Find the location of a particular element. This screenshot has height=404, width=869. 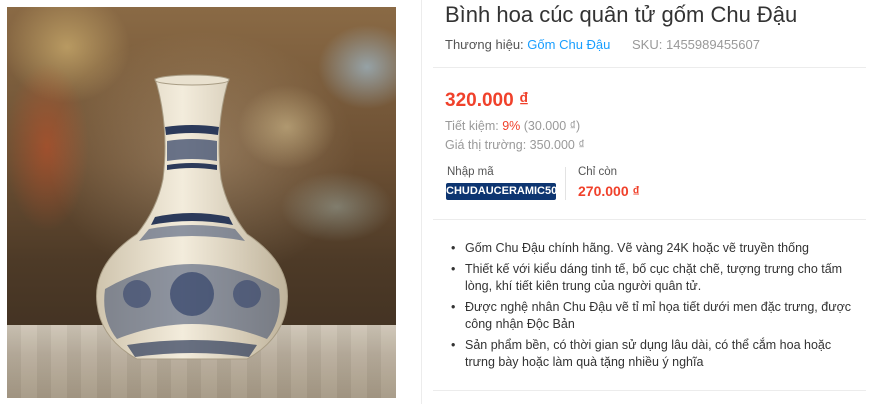

sku-label: SKU: is located at coordinates (647, 44).